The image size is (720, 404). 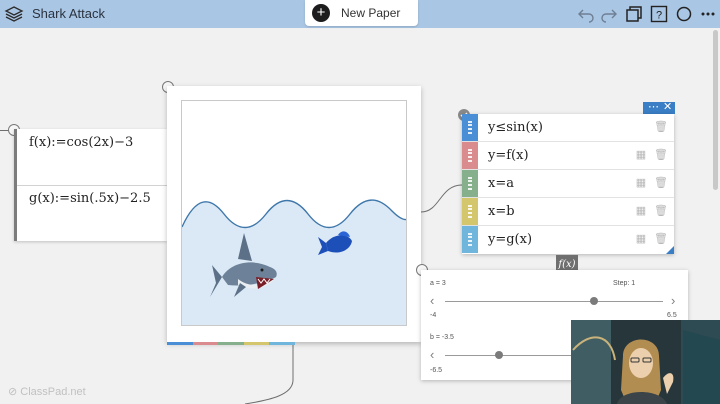 What do you see at coordinates (501, 183) in the screenshot?
I see `equation-text: x=a` at bounding box center [501, 183].